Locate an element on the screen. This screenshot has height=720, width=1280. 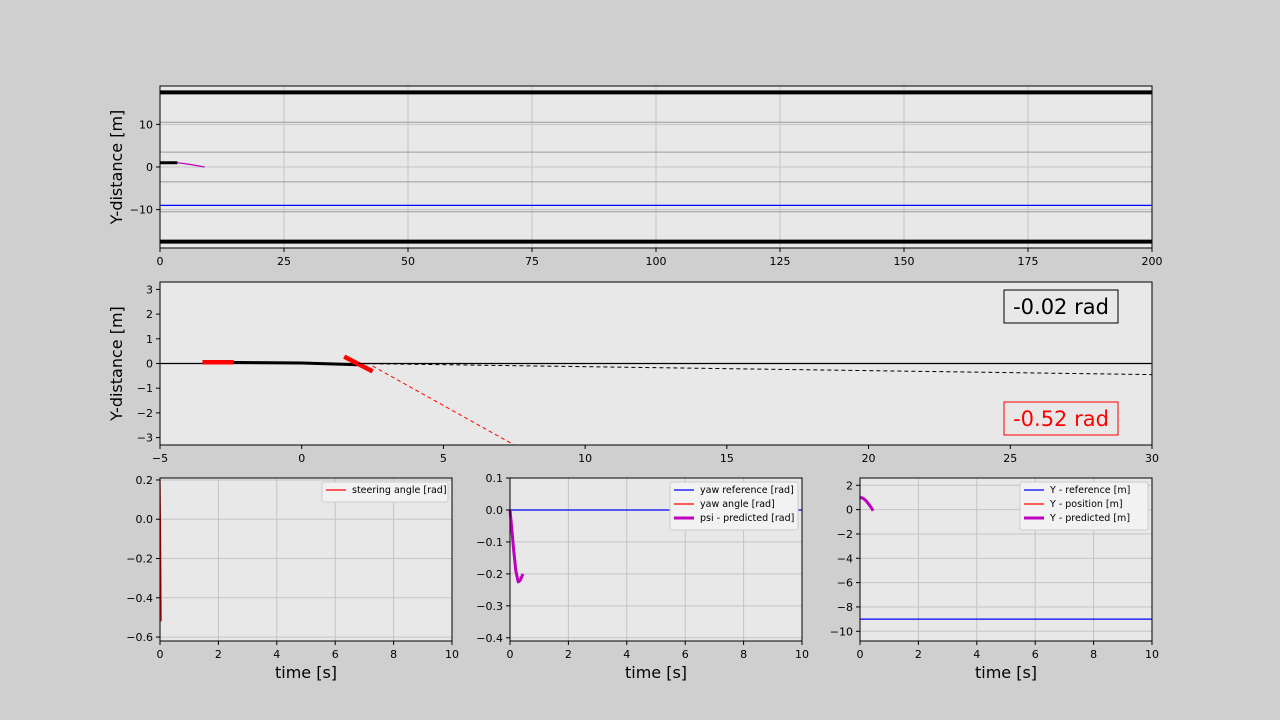
y-tick-label: 3 is located at coordinates (149, 289).